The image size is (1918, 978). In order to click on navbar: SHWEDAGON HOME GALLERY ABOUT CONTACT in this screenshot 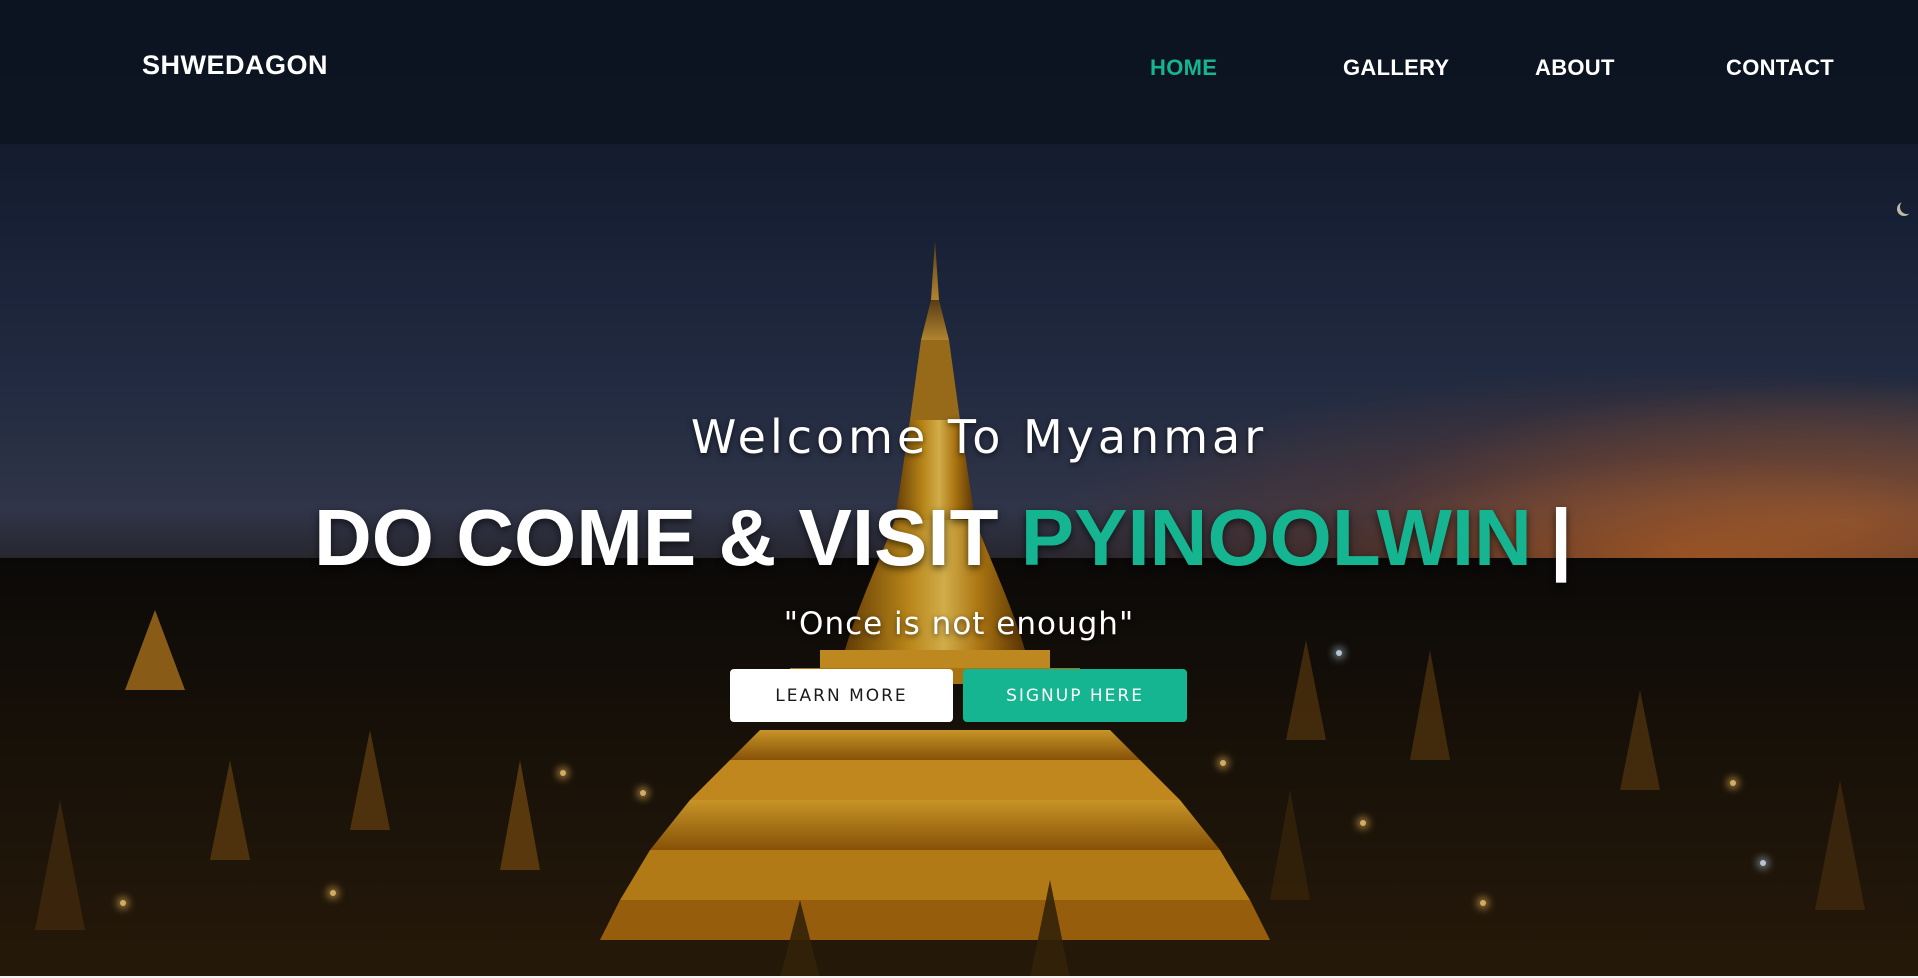, I will do `click(959, 72)`.